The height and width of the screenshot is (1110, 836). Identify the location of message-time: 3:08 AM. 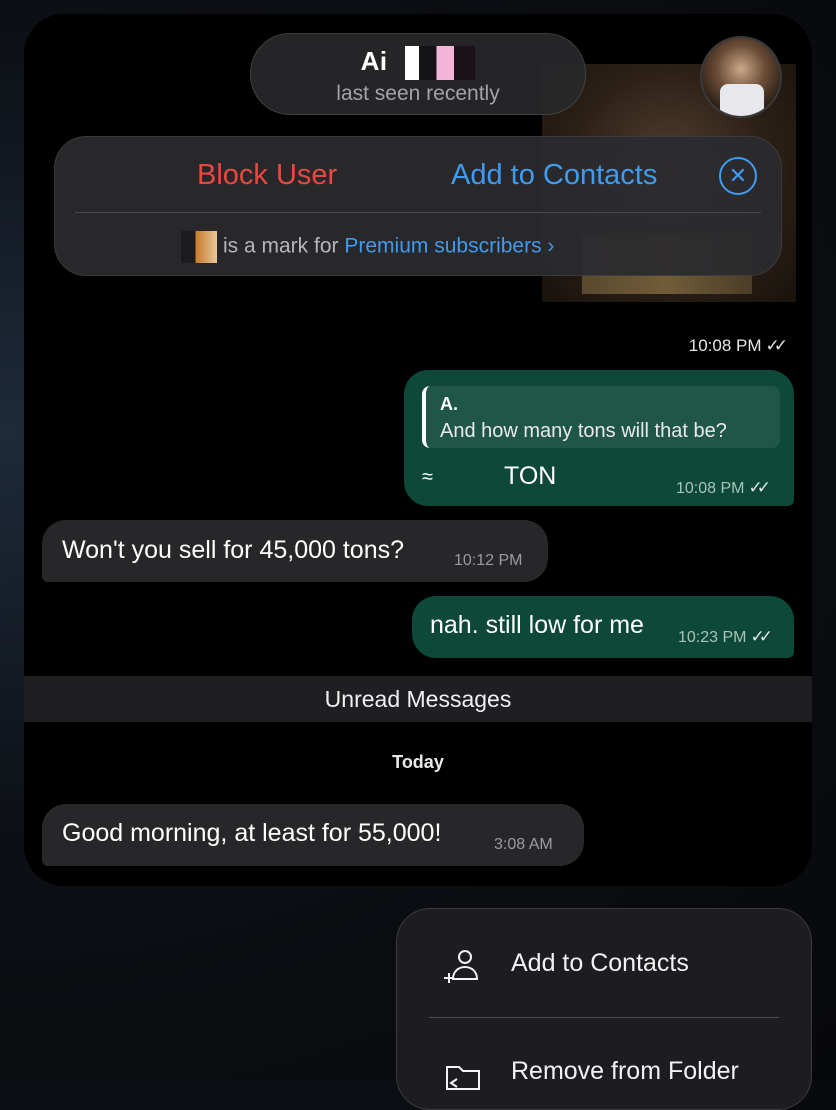
(523, 844).